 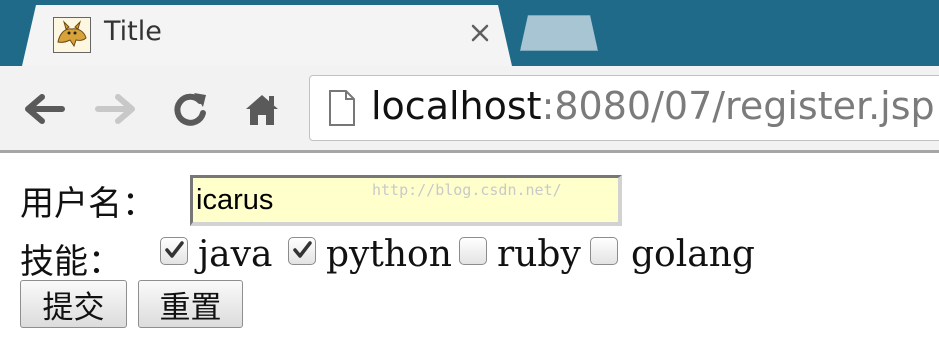 I want to click on skills-label: 技能：, so click(x=71, y=262).